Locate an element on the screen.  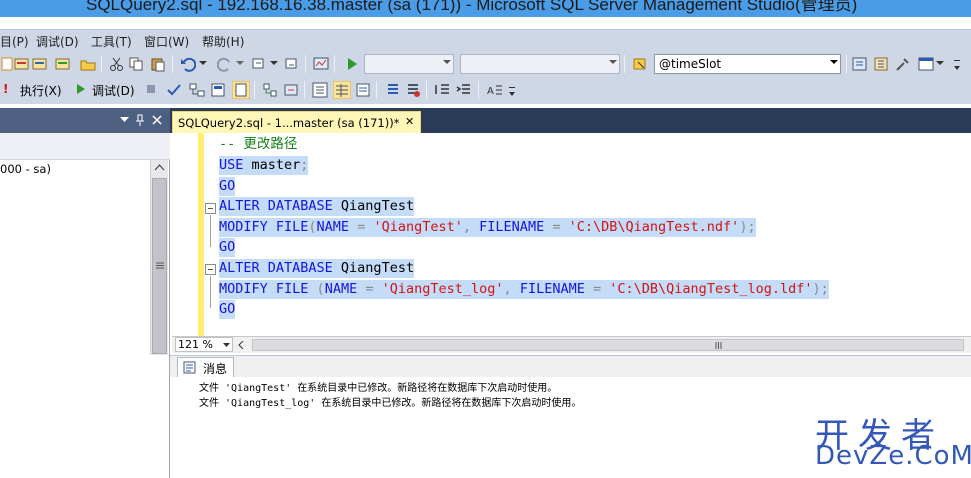
parse-checkmark-icon is located at coordinates (174, 90).